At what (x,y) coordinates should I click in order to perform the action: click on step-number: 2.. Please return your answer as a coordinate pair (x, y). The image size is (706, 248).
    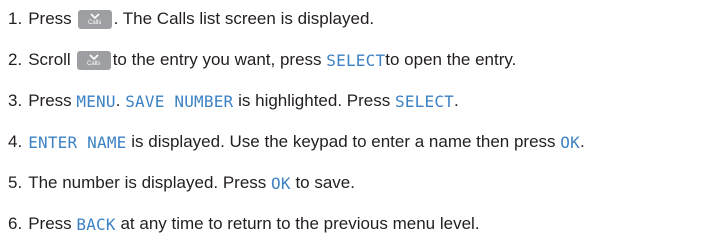
    Looking at the image, I should click on (15, 59).